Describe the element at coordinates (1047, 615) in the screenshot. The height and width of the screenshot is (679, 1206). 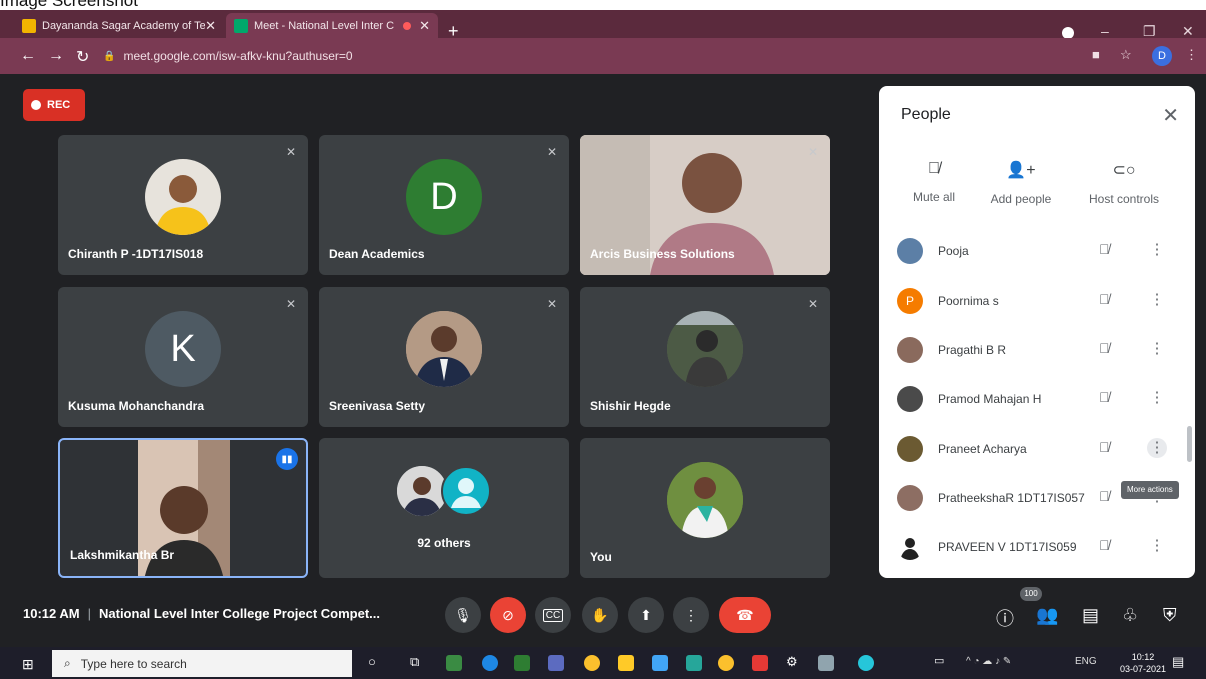
I see `people-icon: 👥` at that location.